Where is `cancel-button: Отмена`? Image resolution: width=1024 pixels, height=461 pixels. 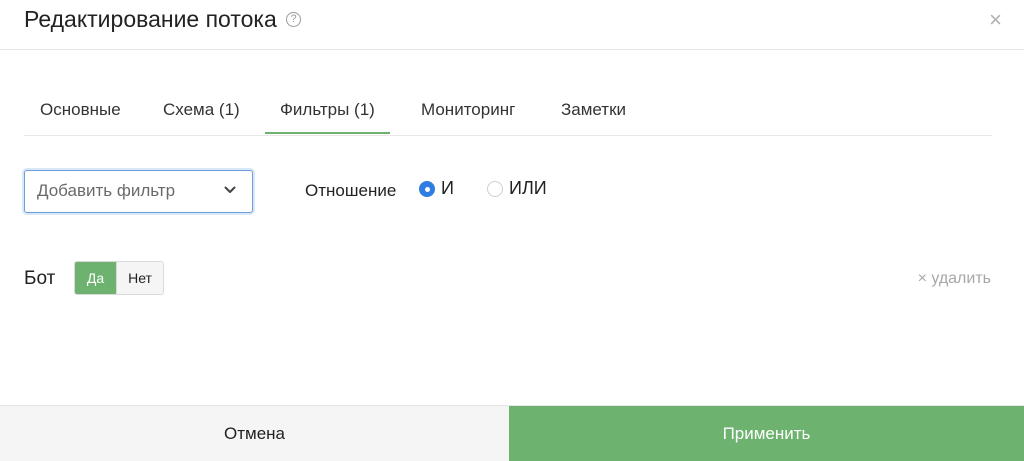 cancel-button: Отмена is located at coordinates (254, 433).